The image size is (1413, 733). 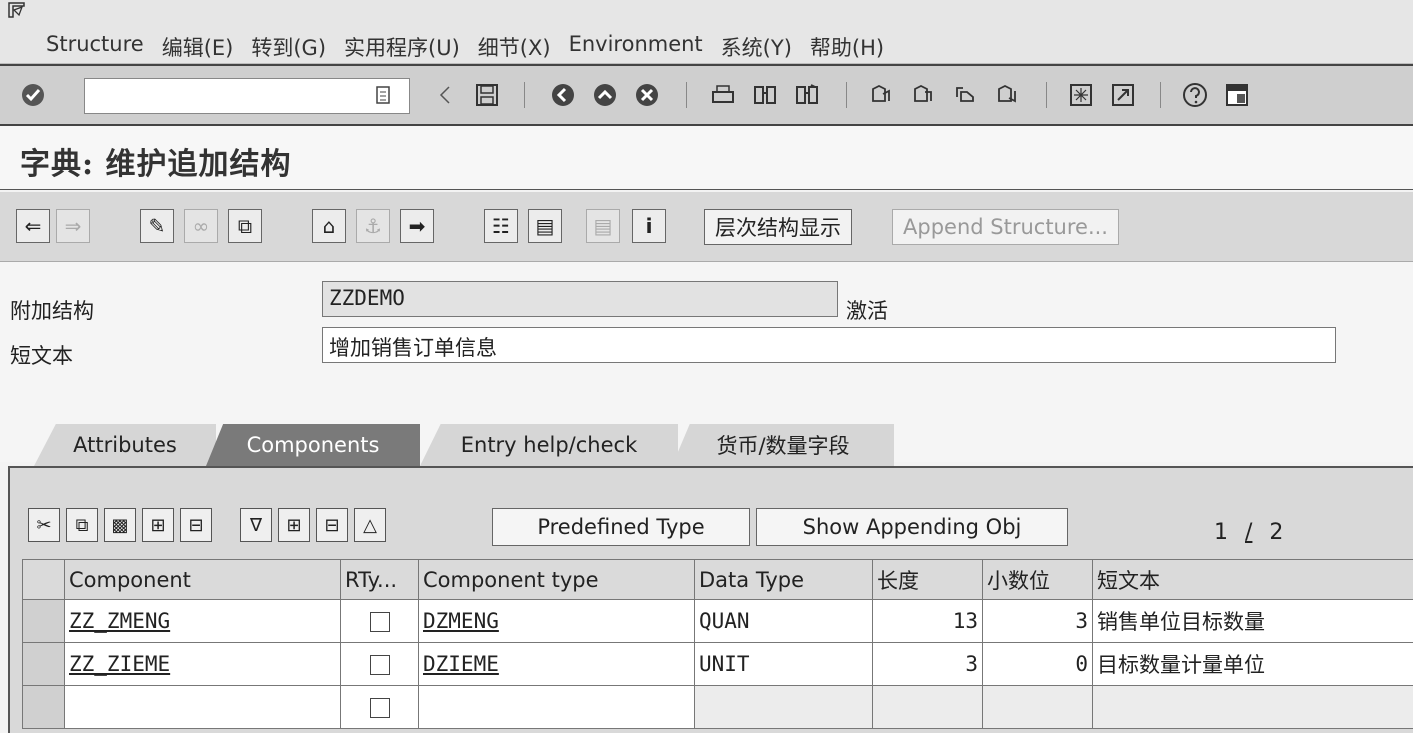 I want to click on hierarchy-display-button: 层次结构显示, so click(x=778, y=227).